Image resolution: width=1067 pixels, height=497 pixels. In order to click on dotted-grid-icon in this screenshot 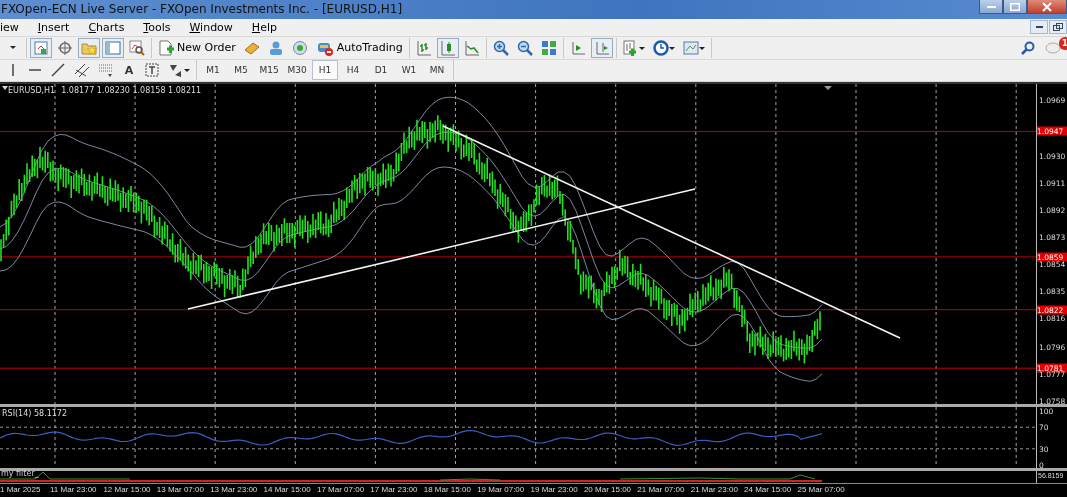, I will do `click(106, 70)`.